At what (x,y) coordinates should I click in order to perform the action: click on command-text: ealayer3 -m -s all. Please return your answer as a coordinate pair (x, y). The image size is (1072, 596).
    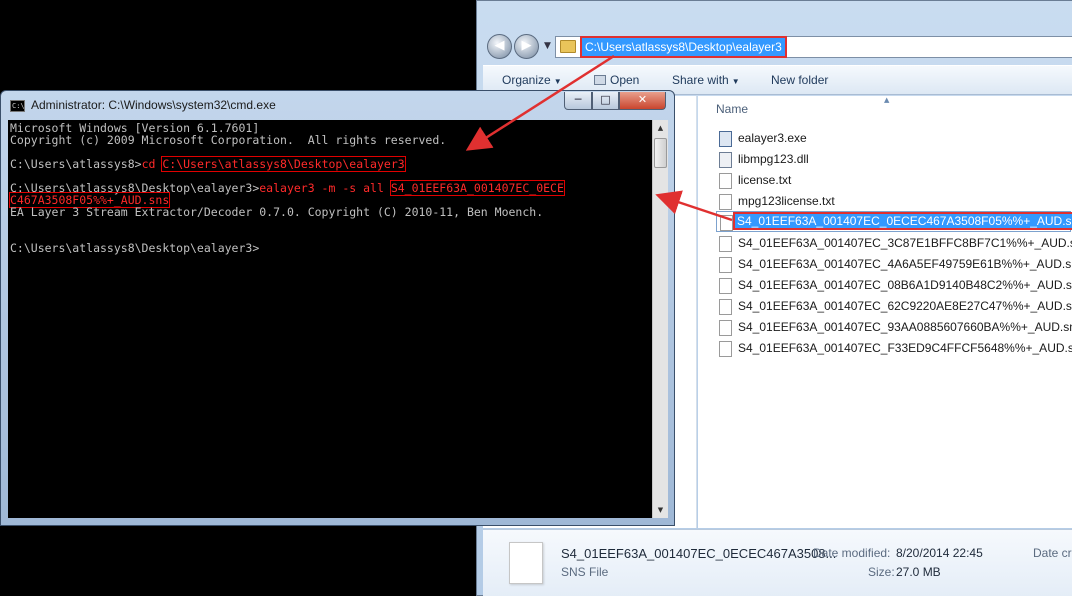
    Looking at the image, I should click on (325, 188).